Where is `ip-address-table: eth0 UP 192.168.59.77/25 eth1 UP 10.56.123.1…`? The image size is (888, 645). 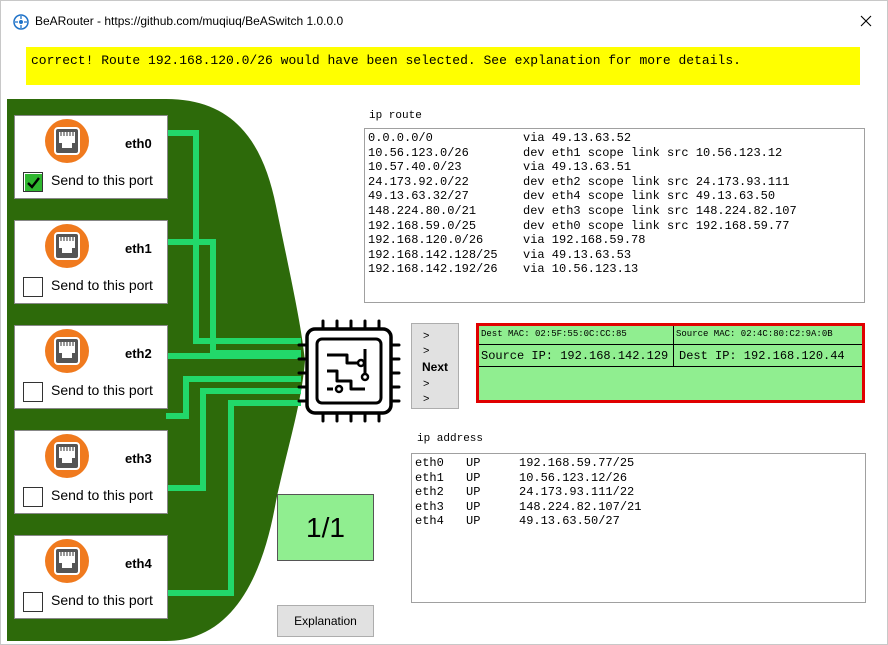
ip-address-table: eth0 UP 192.168.59.77/25 eth1 UP 10.56.123.1… is located at coordinates (638, 528).